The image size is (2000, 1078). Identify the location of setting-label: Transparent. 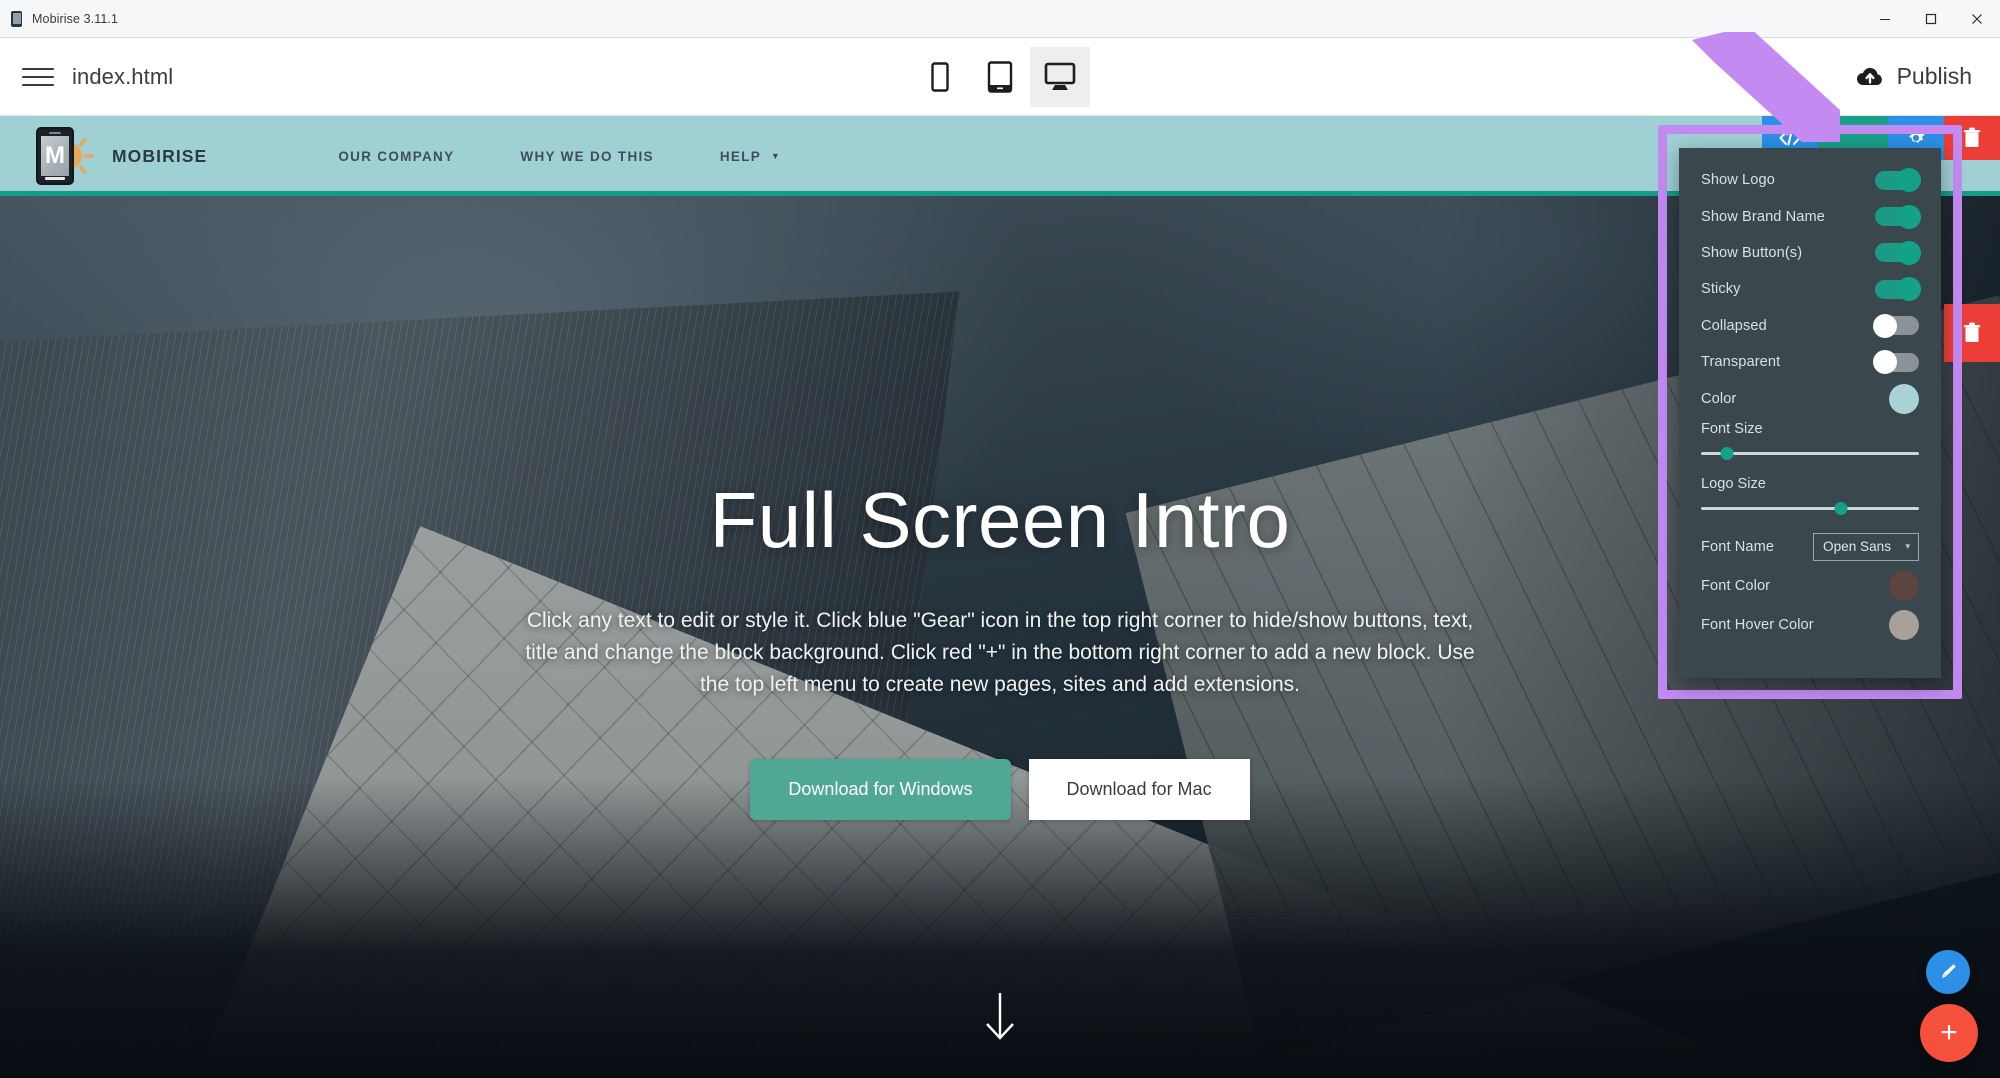
(1741, 362).